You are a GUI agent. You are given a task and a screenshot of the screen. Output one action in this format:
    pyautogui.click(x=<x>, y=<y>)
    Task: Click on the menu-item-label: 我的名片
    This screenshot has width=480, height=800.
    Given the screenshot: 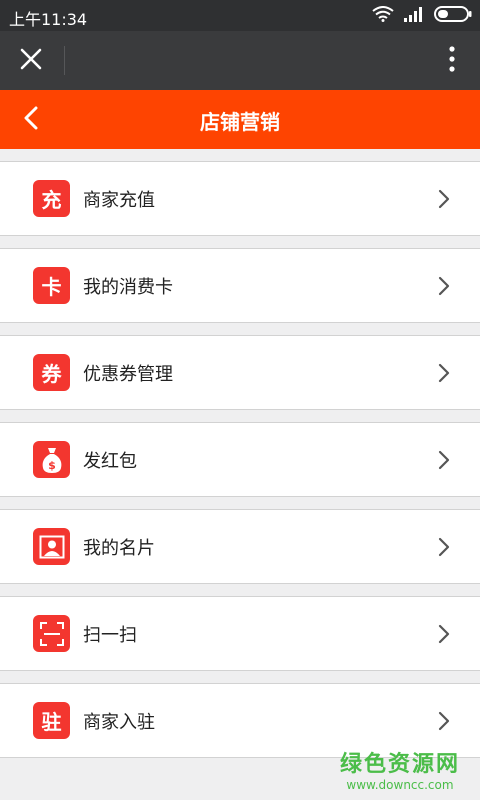 What is the action you would take?
    pyautogui.click(x=119, y=548)
    